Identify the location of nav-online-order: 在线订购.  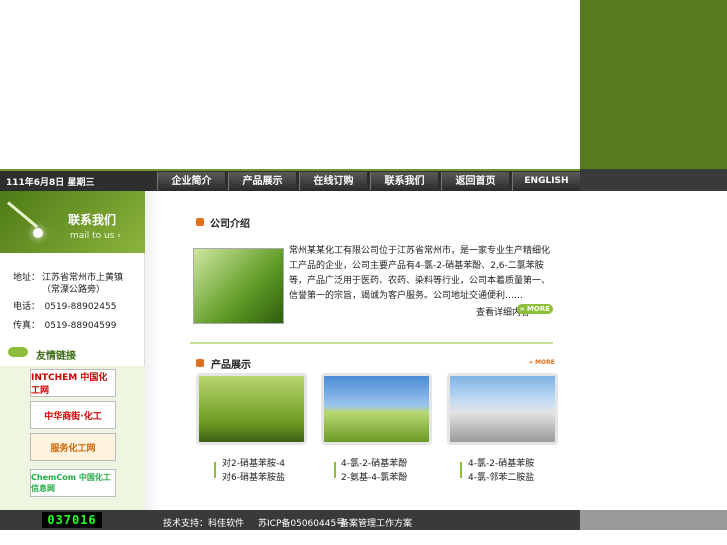
(333, 181).